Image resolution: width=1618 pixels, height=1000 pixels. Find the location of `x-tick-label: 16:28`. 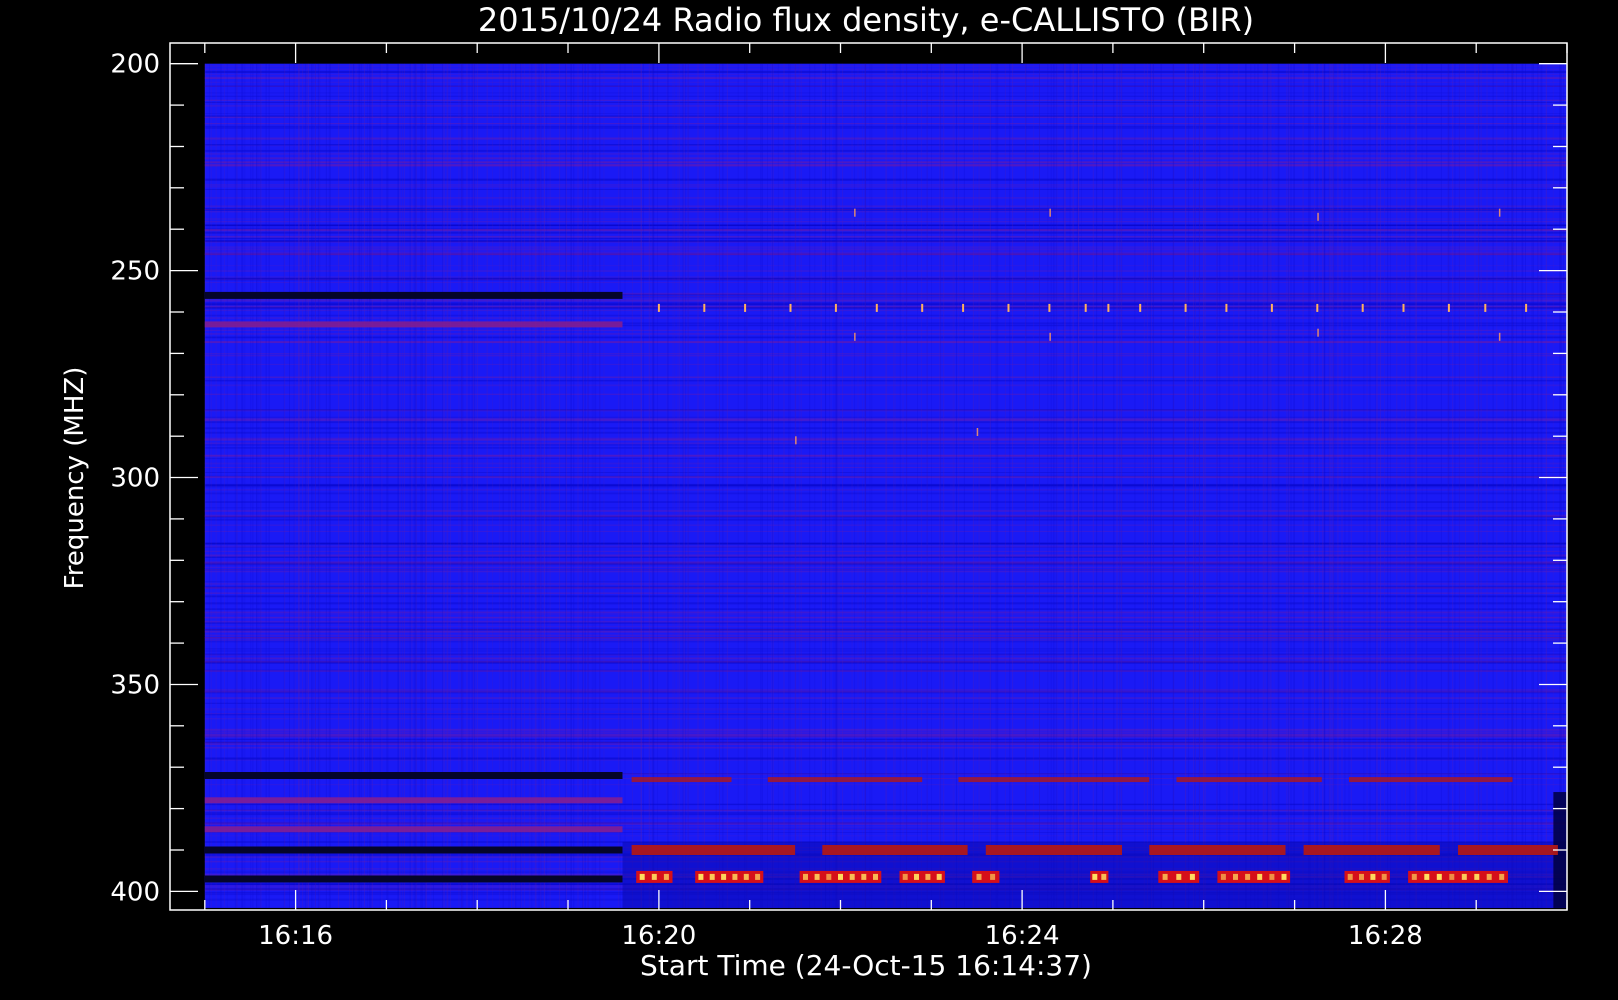

x-tick-label: 16:28 is located at coordinates (1385, 936).